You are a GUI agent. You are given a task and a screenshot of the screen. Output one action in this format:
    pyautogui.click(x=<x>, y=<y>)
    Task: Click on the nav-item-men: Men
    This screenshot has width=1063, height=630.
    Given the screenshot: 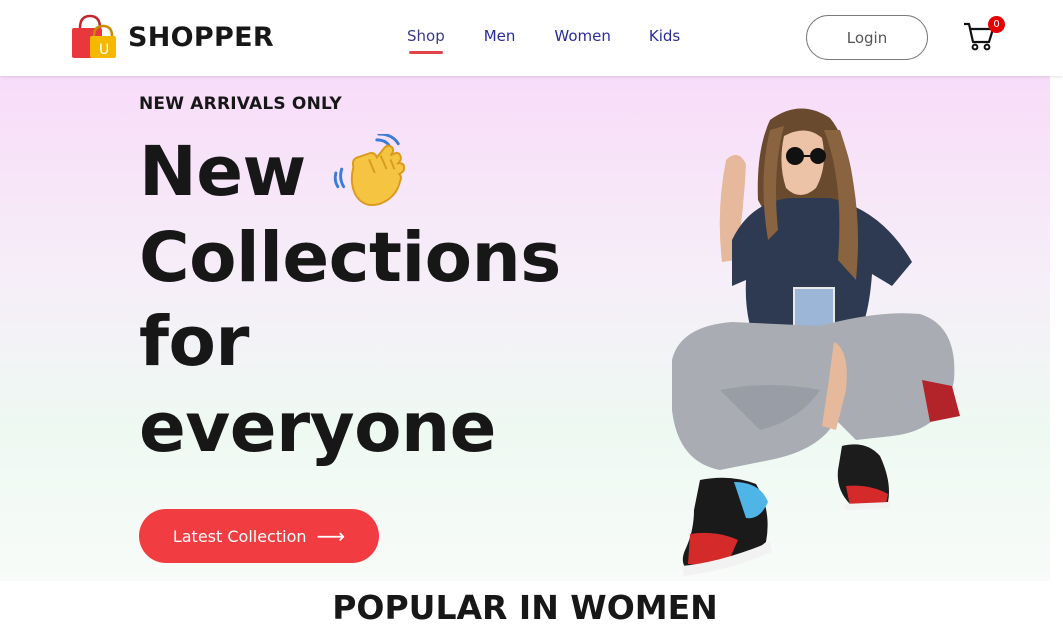 What is the action you would take?
    pyautogui.click(x=500, y=36)
    